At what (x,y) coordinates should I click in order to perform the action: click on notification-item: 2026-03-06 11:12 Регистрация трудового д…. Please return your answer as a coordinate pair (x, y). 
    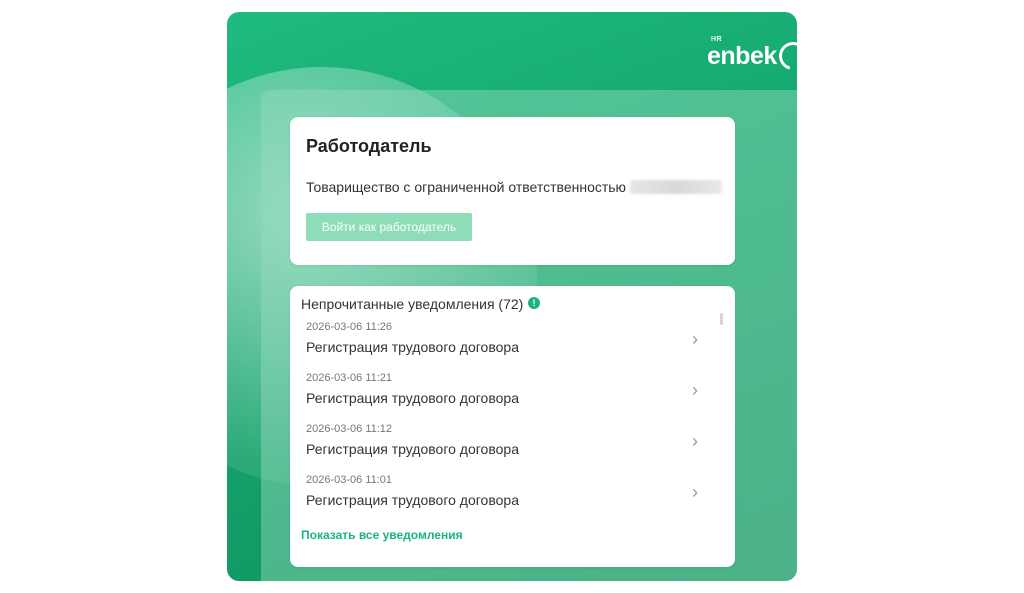
    Looking at the image, I should click on (502, 445).